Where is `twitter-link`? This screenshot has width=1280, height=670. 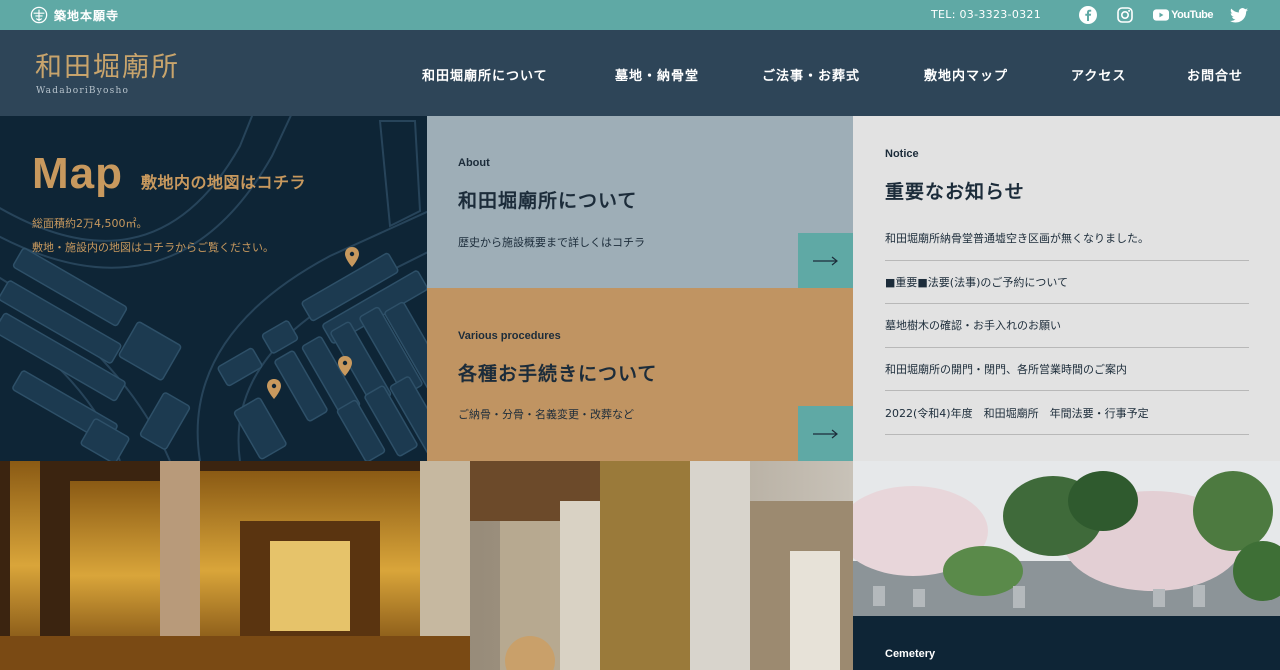 twitter-link is located at coordinates (1239, 15).